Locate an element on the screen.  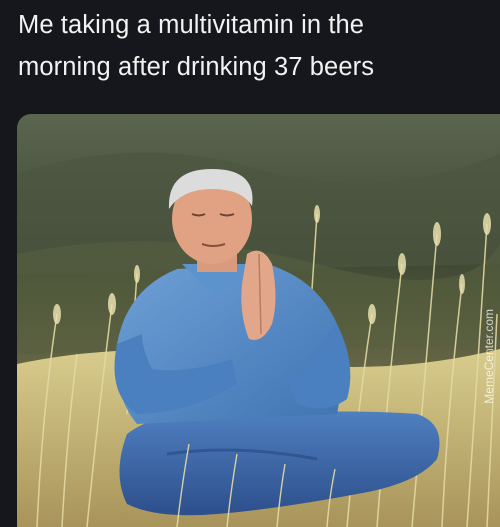
caption-line-1: Me taking a multivitamin in the is located at coordinates (191, 25).